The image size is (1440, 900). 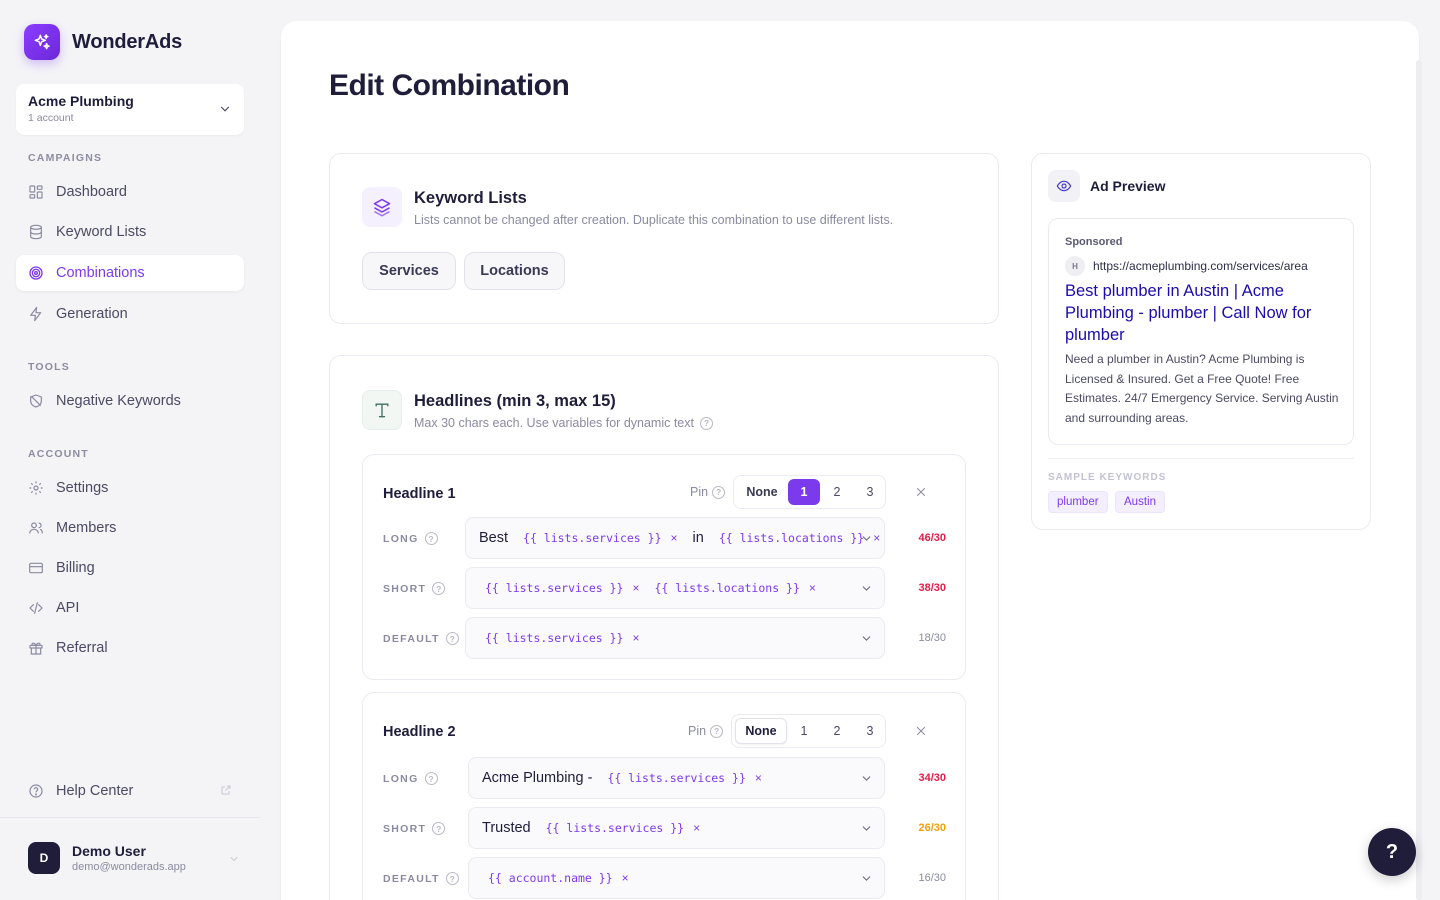 What do you see at coordinates (600, 538) in the screenshot?
I see `variable-chip: {{ lists.services }} ×` at bounding box center [600, 538].